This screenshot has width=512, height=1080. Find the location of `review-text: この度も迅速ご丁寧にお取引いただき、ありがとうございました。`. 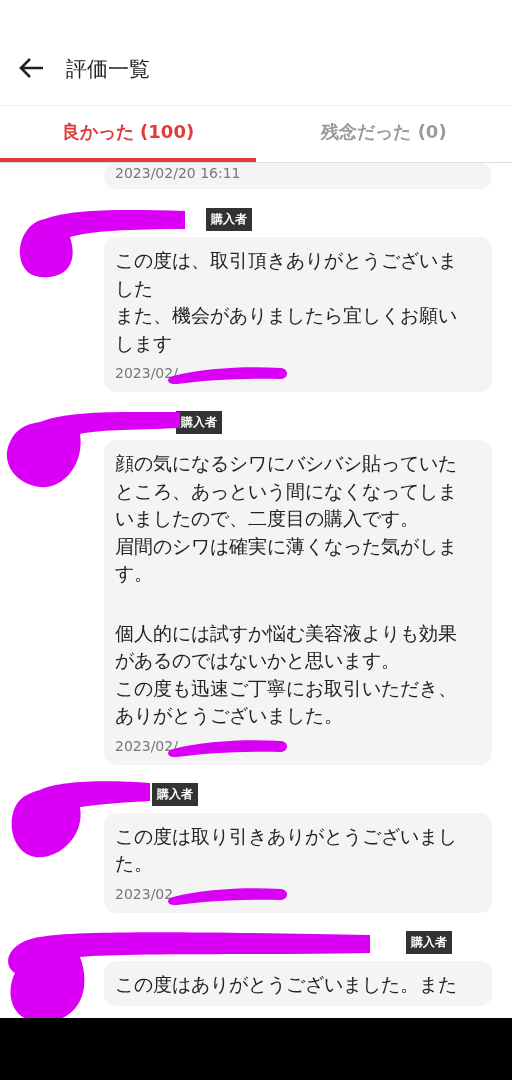

review-text: この度も迅速ご丁寧にお取引いただき、ありがとうございました。 is located at coordinates (286, 702).